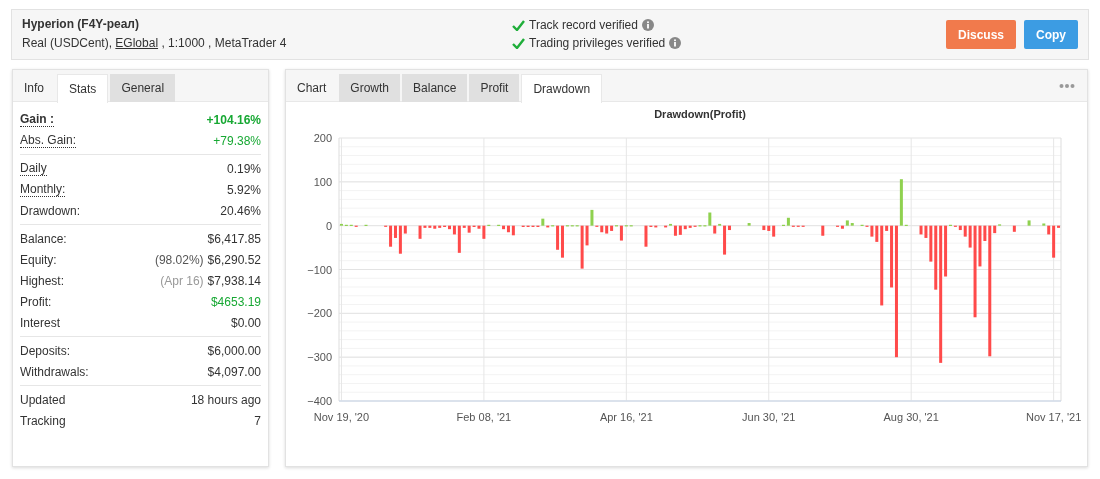 This screenshot has height=479, width=1100. Describe the element at coordinates (240, 211) in the screenshot. I see `stat-value: 20.46%` at that location.